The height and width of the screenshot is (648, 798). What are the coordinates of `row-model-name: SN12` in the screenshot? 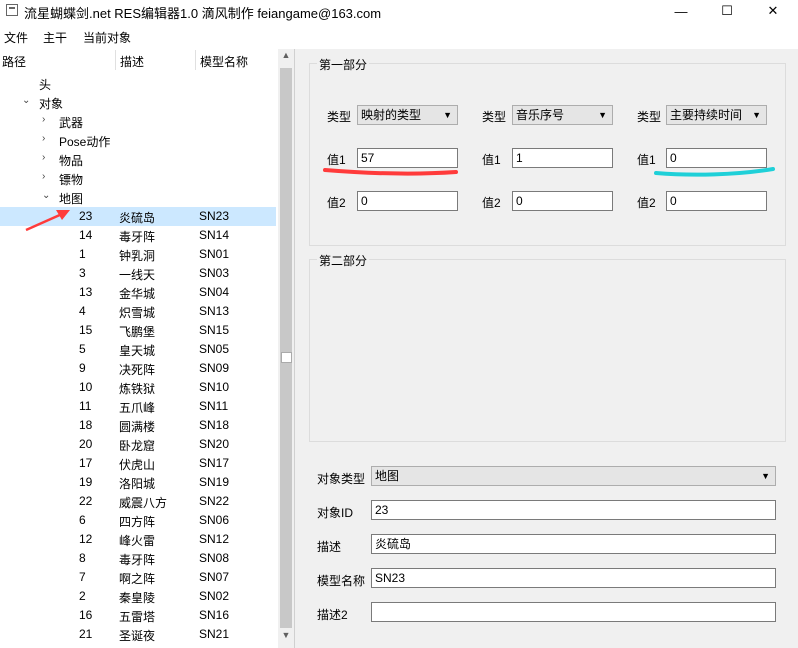 It's located at (214, 539).